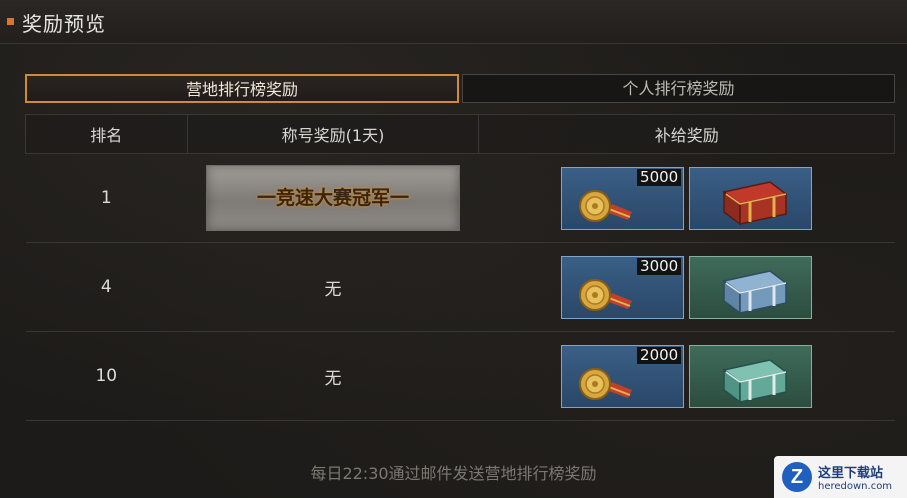 The width and height of the screenshot is (907, 498). I want to click on panel-header: 奖励预览, so click(453, 22).